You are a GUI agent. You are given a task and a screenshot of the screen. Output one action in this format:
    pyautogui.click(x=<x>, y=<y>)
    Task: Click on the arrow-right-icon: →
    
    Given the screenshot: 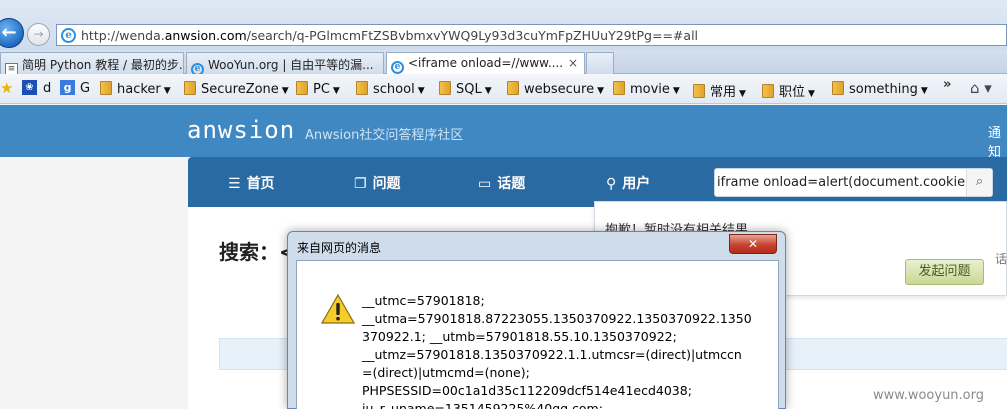 What is the action you would take?
    pyautogui.click(x=38, y=34)
    